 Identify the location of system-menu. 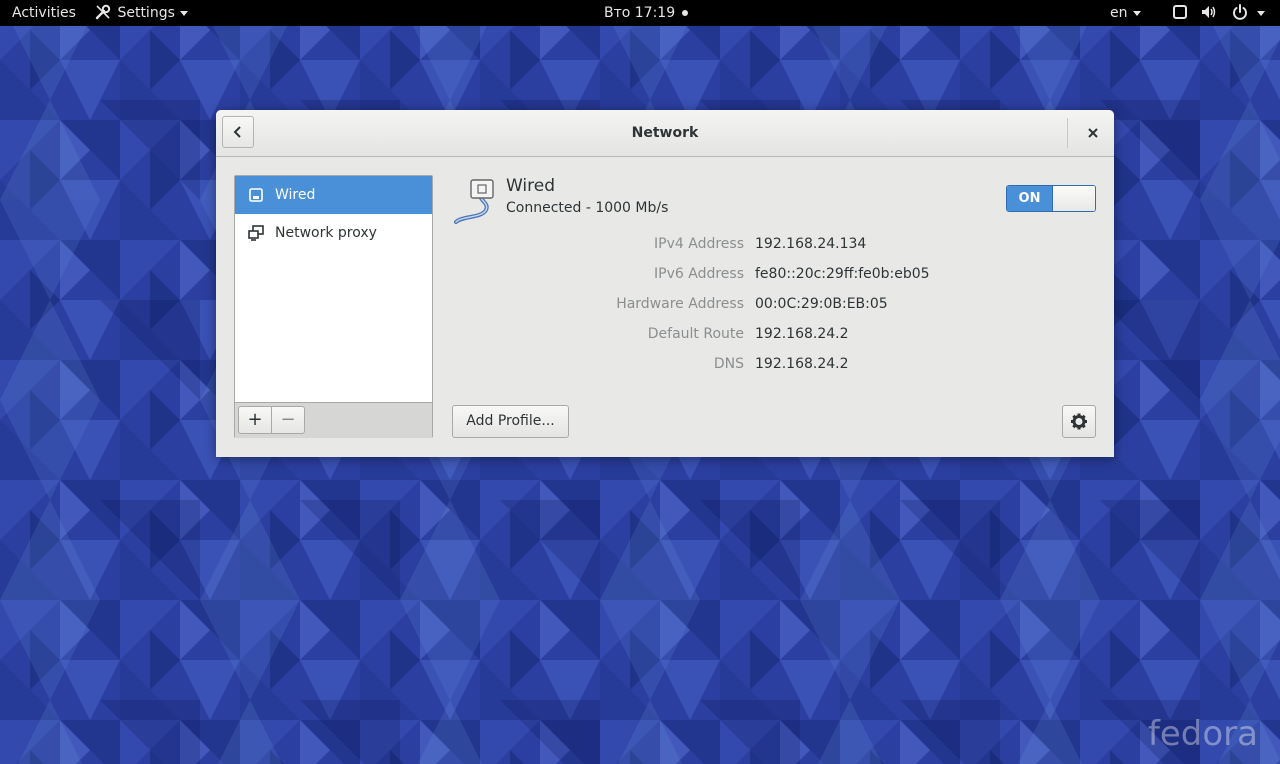
(1219, 13).